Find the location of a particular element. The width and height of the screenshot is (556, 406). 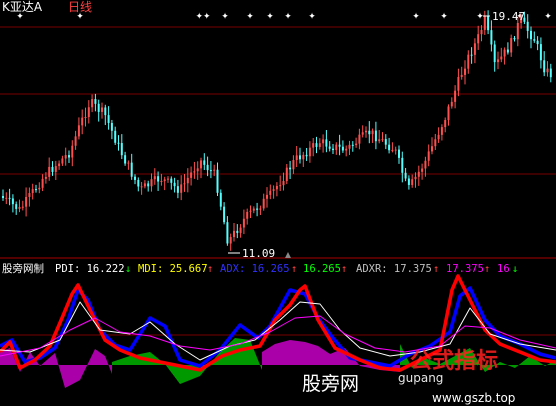

adxr-secondary-value: 17.375 is located at coordinates (465, 269).